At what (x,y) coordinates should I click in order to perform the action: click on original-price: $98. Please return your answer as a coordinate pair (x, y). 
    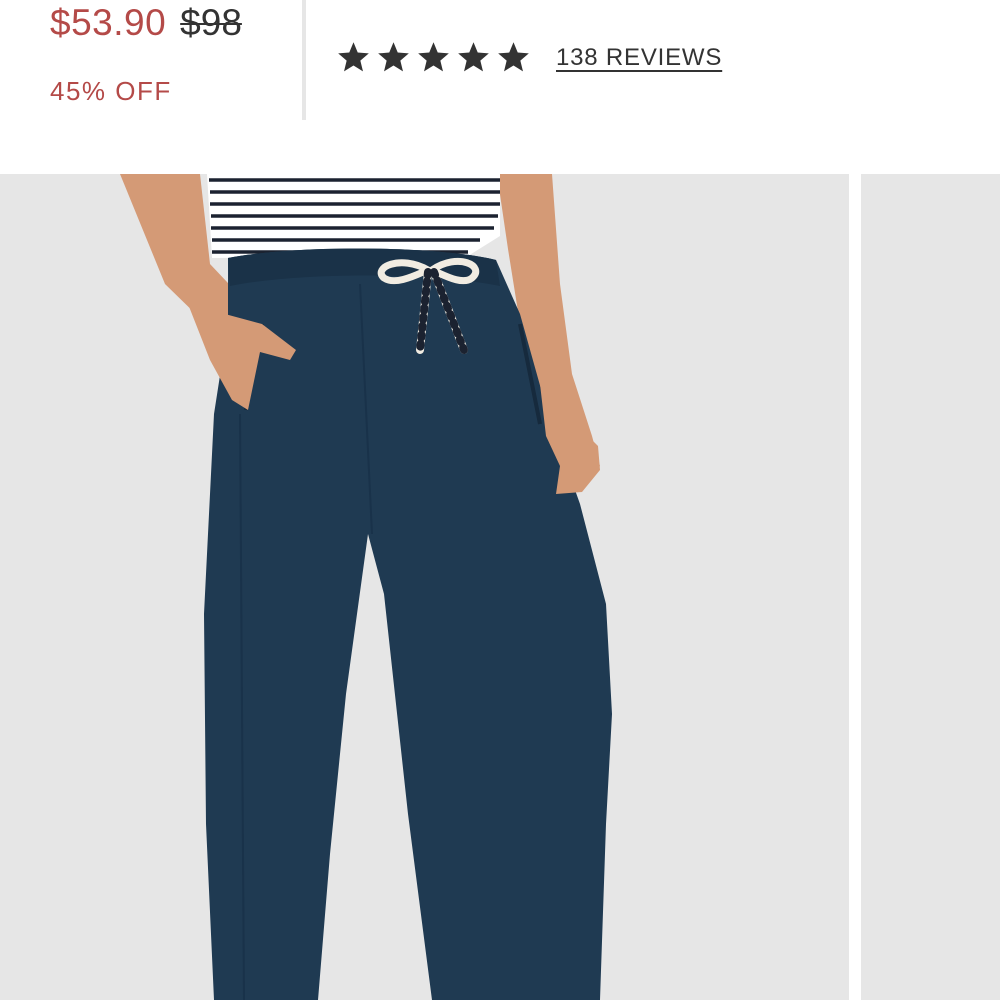
    Looking at the image, I should click on (211, 22).